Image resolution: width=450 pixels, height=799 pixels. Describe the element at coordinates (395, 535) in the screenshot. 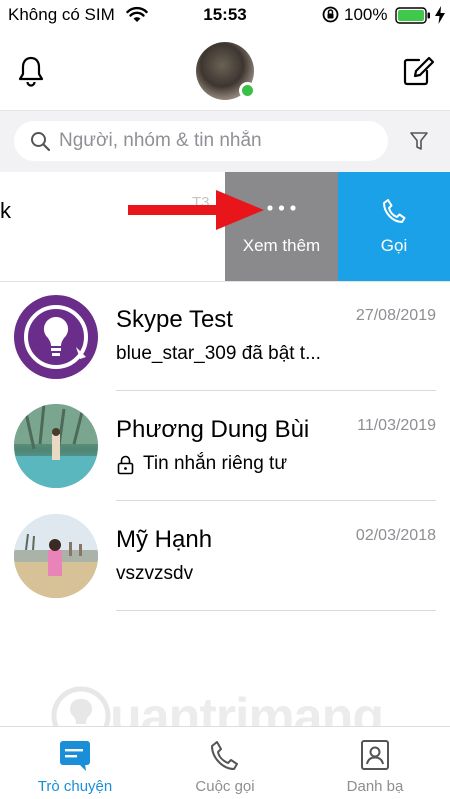

I see `conversation-date: 02/03/2018` at that location.